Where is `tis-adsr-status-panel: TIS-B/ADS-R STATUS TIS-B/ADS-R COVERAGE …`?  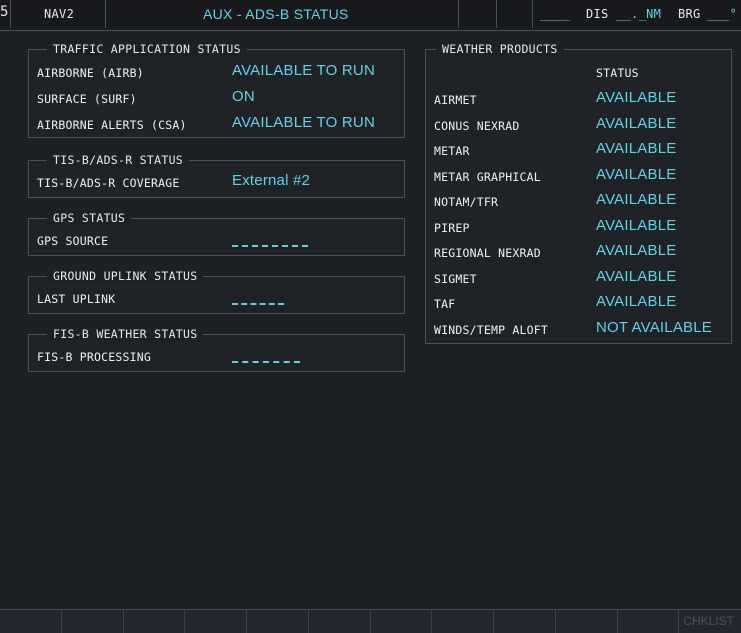 tis-adsr-status-panel: TIS-B/ADS-R STATUS TIS-B/ADS-R COVERAGE … is located at coordinates (216, 175).